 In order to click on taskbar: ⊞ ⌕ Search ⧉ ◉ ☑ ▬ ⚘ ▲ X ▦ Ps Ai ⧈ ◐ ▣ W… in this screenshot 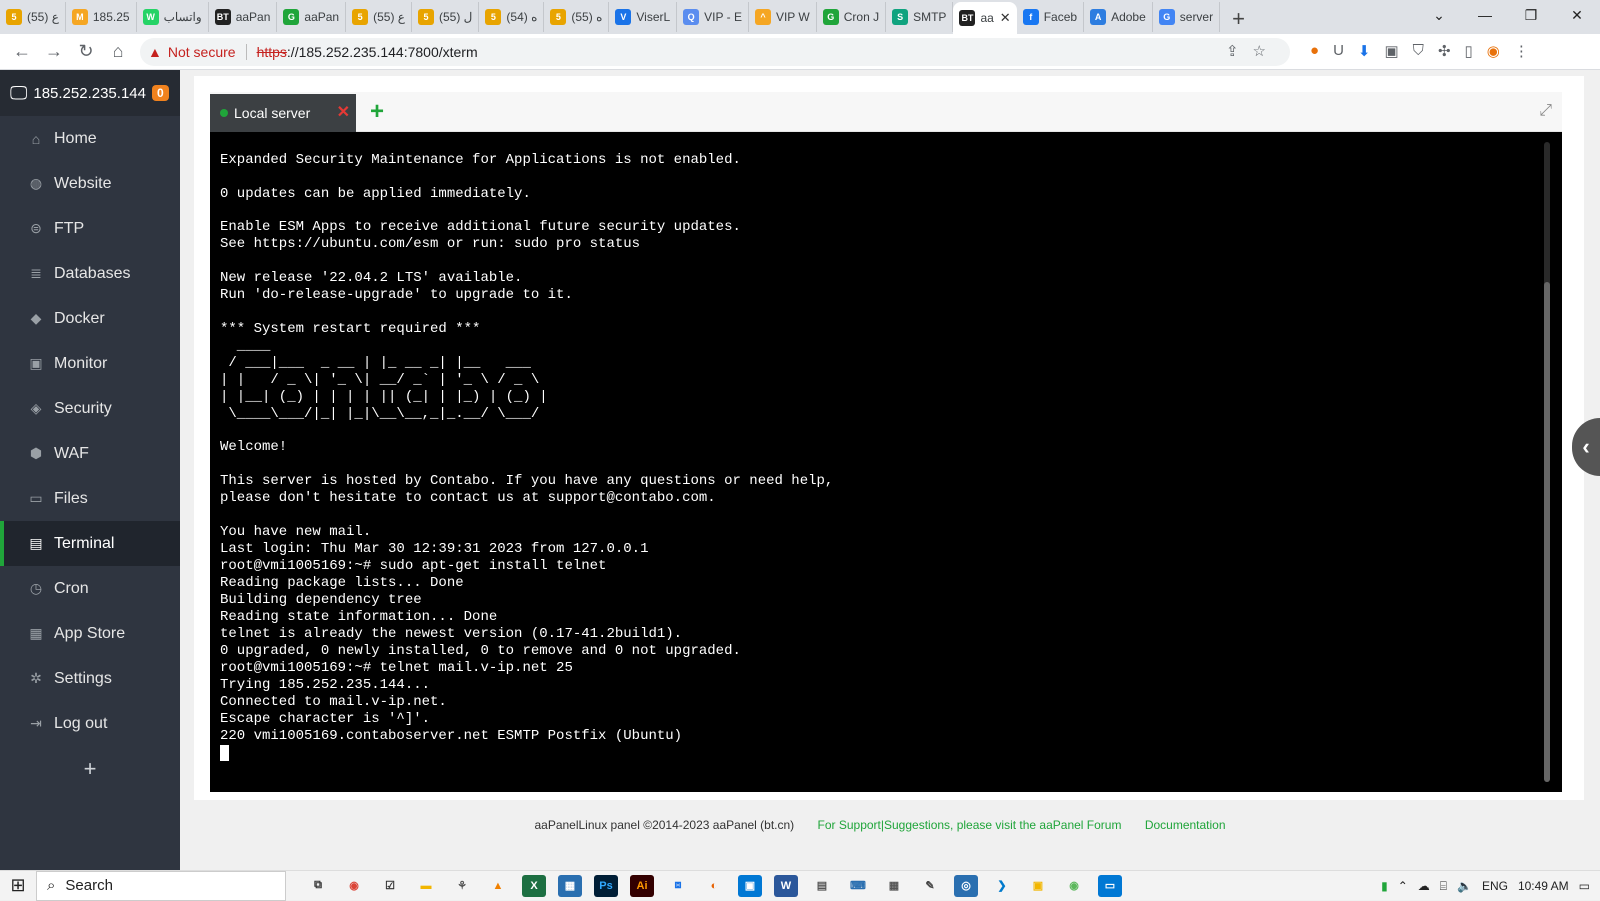, I will do `click(800, 885)`.